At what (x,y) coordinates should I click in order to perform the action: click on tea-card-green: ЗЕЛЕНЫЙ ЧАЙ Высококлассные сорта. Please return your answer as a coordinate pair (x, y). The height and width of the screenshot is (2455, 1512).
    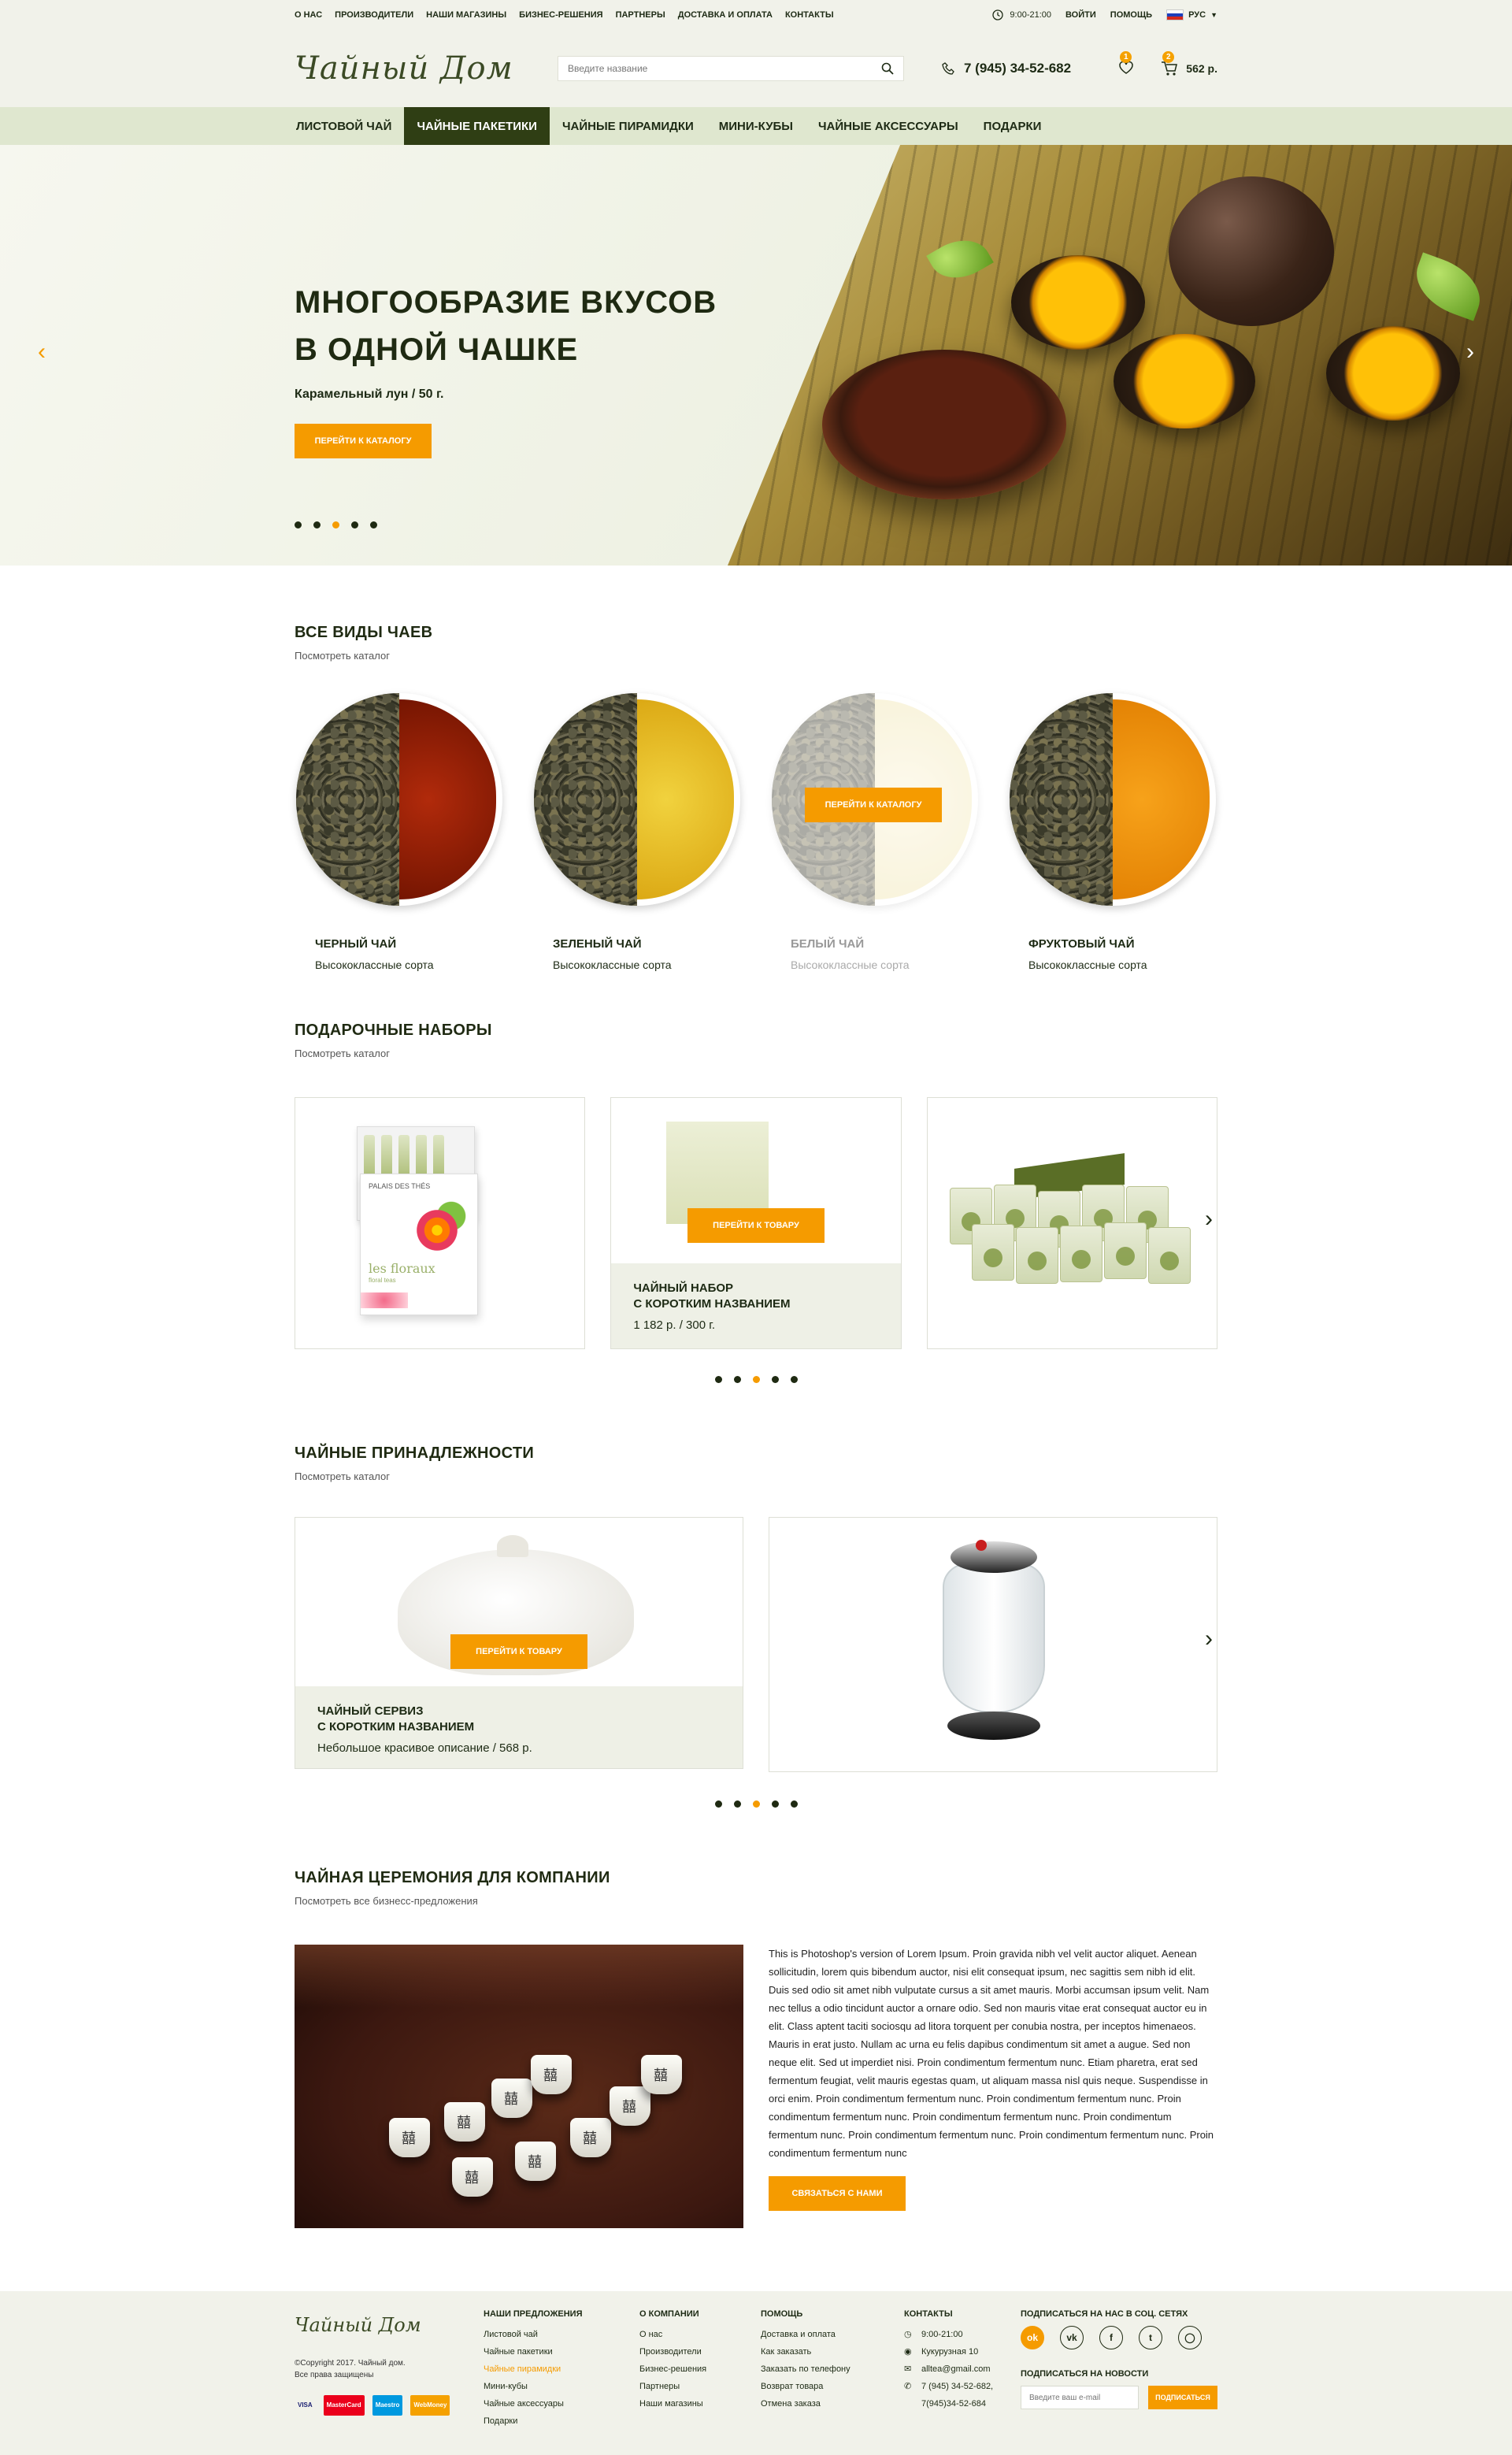
    Looking at the image, I should click on (638, 832).